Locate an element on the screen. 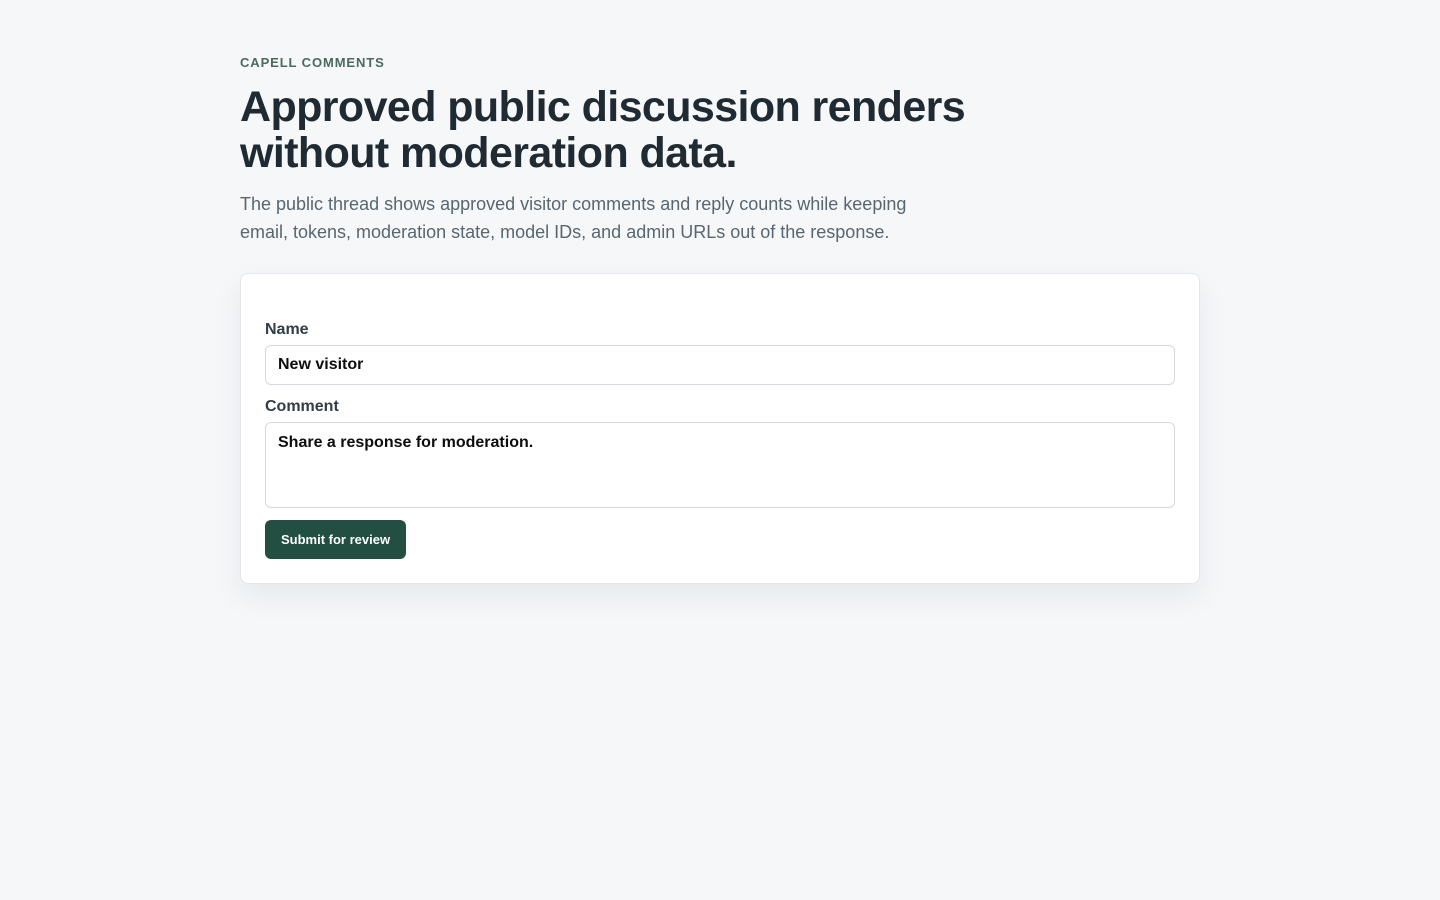 The height and width of the screenshot is (900, 1440). brand-eyebrow: CAPELL COMMENTS is located at coordinates (312, 62).